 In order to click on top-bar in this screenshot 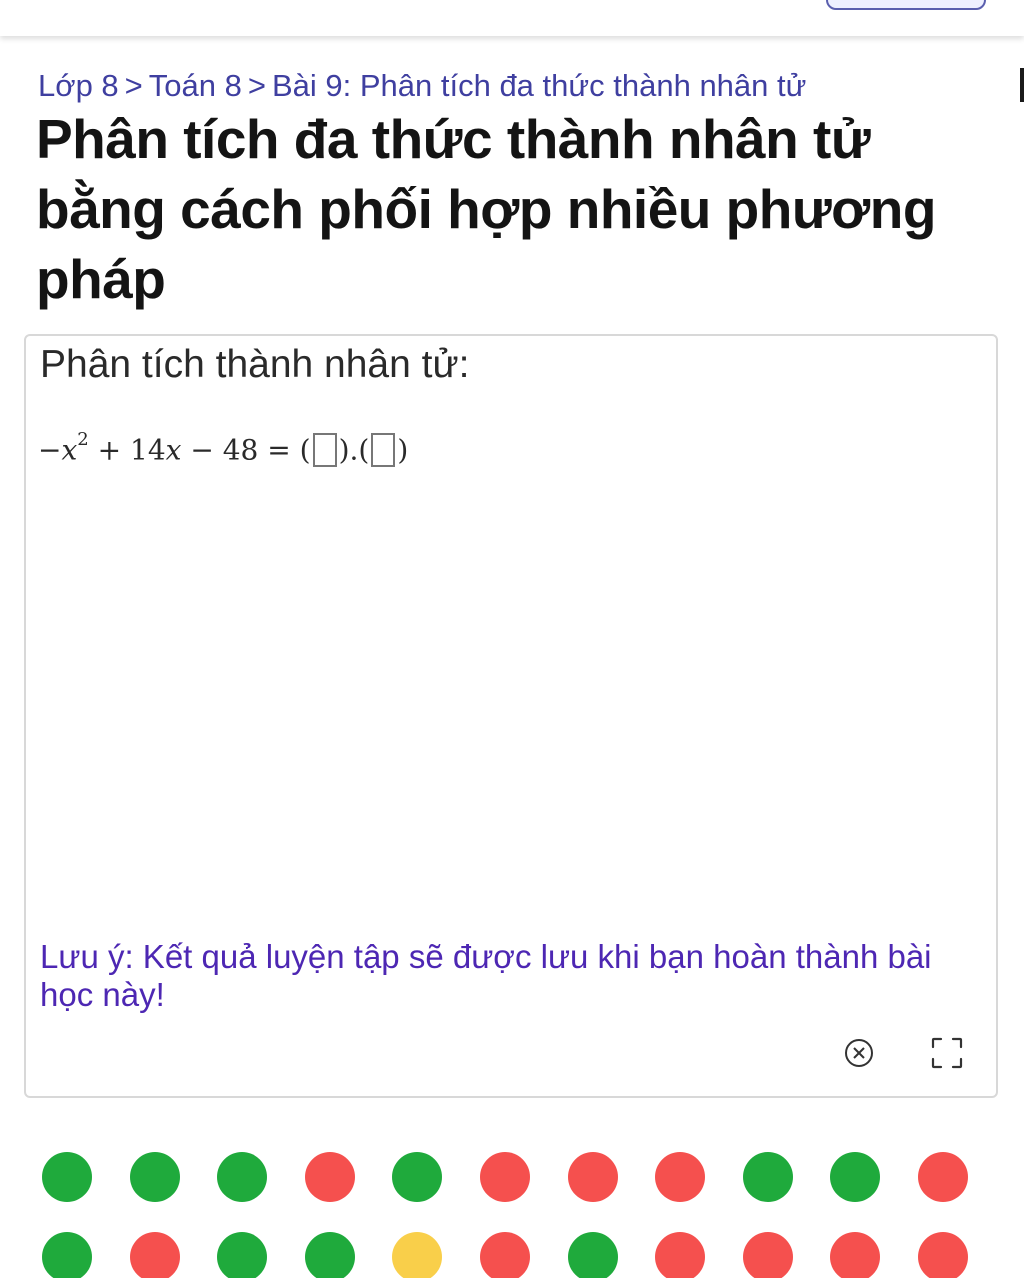, I will do `click(512, 18)`.